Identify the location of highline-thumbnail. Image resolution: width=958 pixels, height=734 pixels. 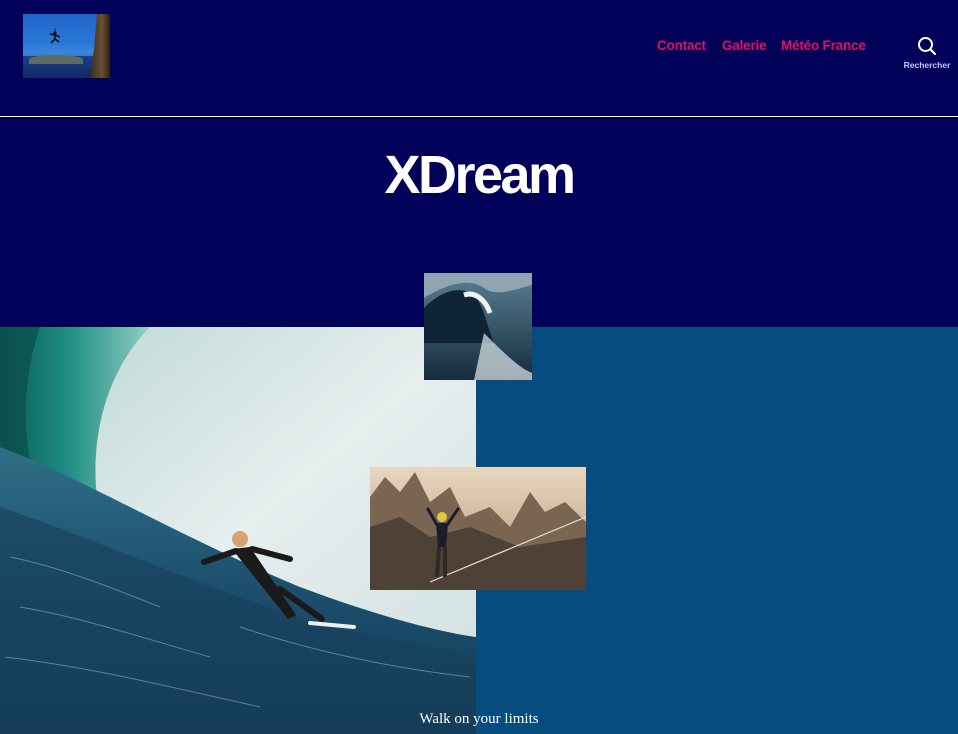
(478, 528).